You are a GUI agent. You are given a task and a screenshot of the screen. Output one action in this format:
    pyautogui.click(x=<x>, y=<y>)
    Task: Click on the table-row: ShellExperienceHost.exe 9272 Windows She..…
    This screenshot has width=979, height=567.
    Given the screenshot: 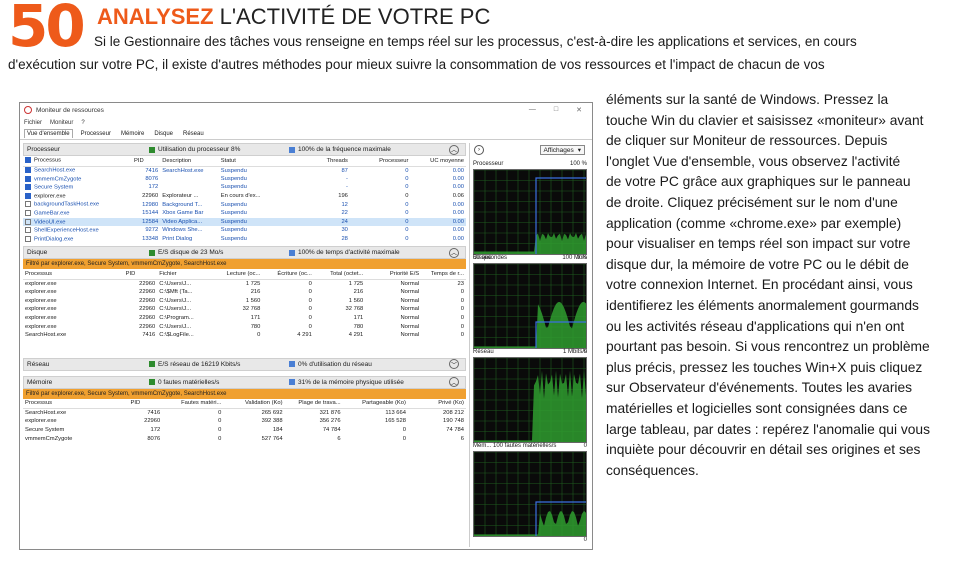 What is the action you would take?
    pyautogui.click(x=244, y=230)
    